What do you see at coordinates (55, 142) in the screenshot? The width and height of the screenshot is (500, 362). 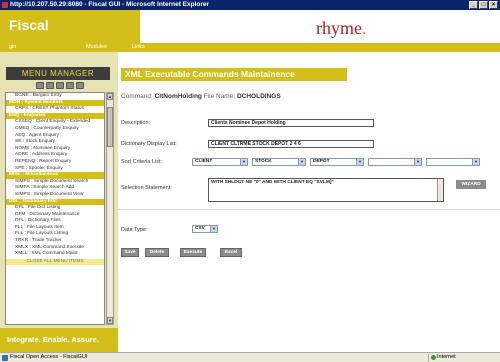 I see `menu-item: SE : Stock Enquiry` at bounding box center [55, 142].